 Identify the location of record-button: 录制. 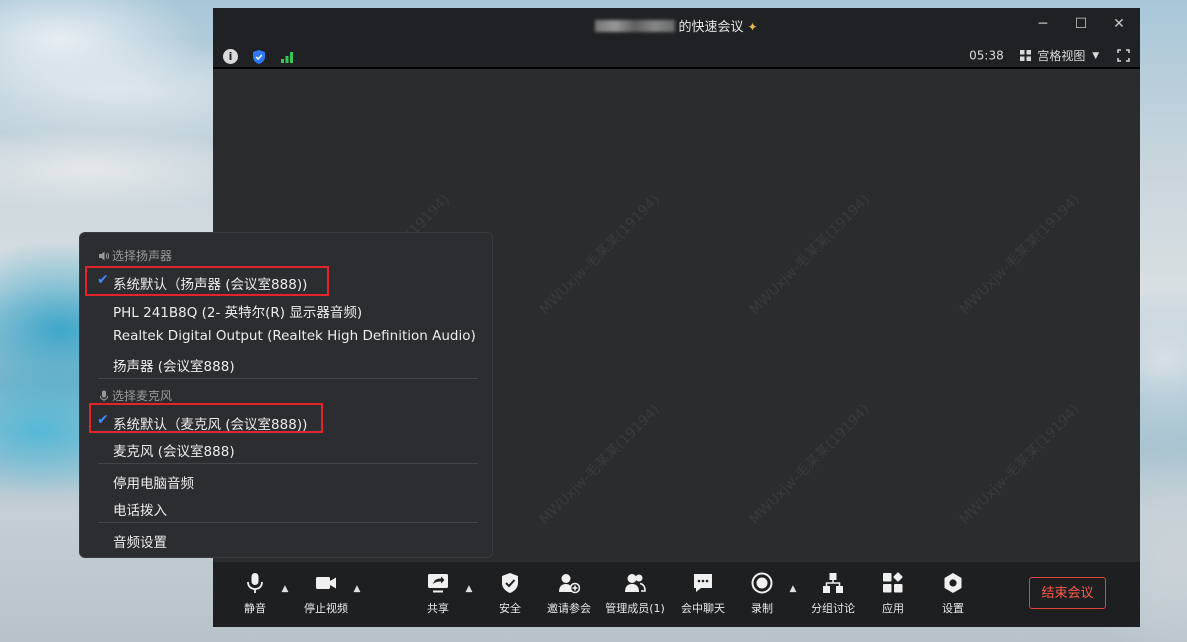
(762, 594).